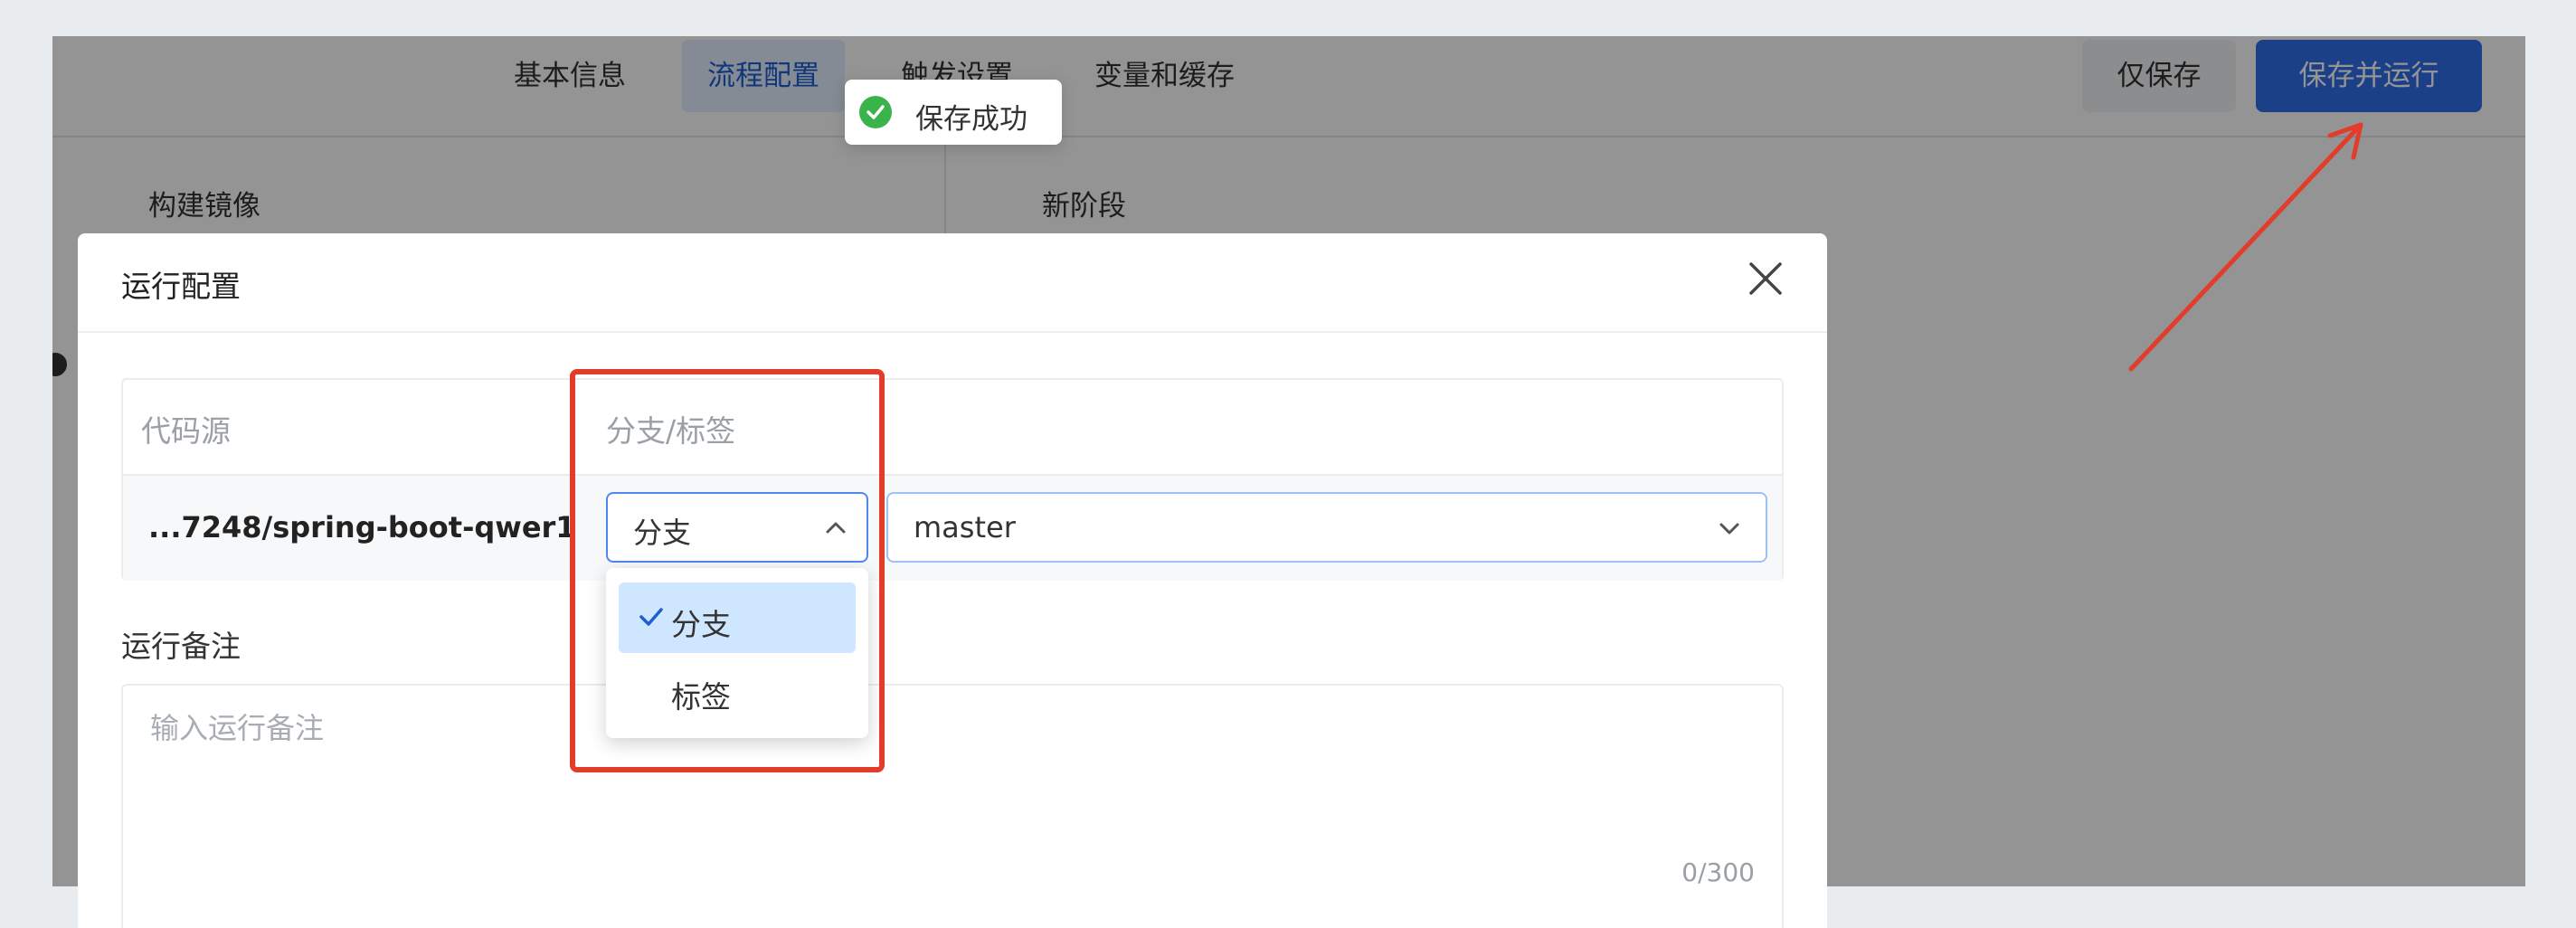 This screenshot has height=928, width=2576. Describe the element at coordinates (186, 431) in the screenshot. I see `header-code-source: 代码源` at that location.